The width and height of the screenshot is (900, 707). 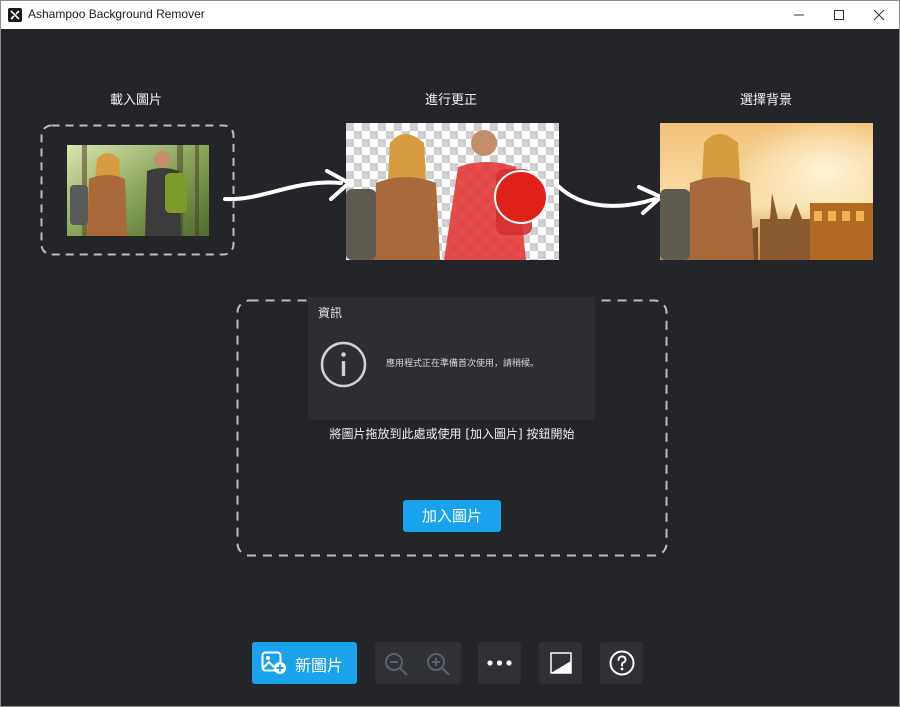 I want to click on minimize-button, so click(x=799, y=15).